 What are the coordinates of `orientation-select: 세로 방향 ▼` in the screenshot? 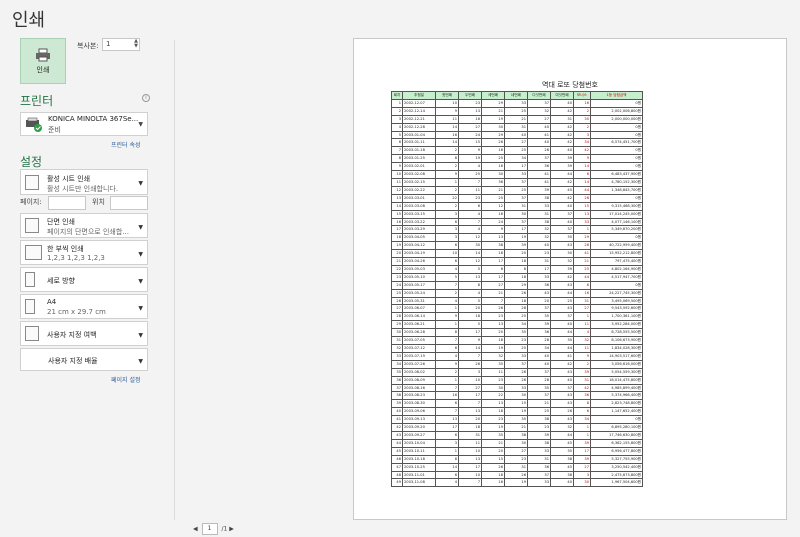 It's located at (84, 279).